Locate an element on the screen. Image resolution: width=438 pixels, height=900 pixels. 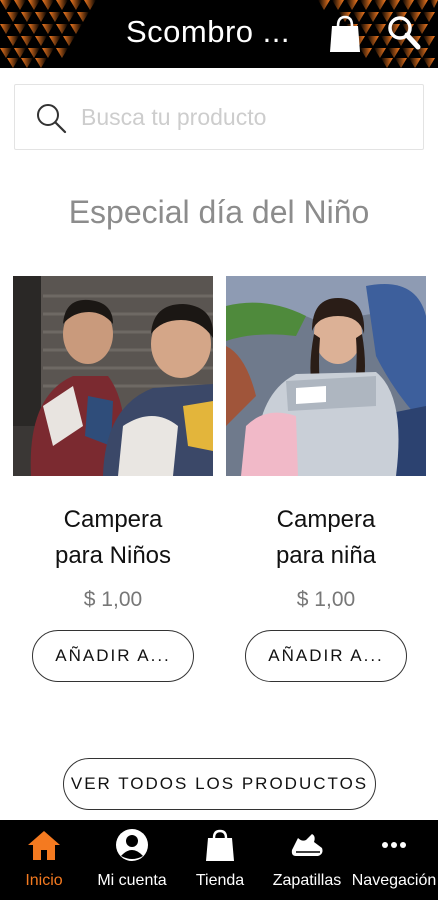
search-bar is located at coordinates (219, 117).